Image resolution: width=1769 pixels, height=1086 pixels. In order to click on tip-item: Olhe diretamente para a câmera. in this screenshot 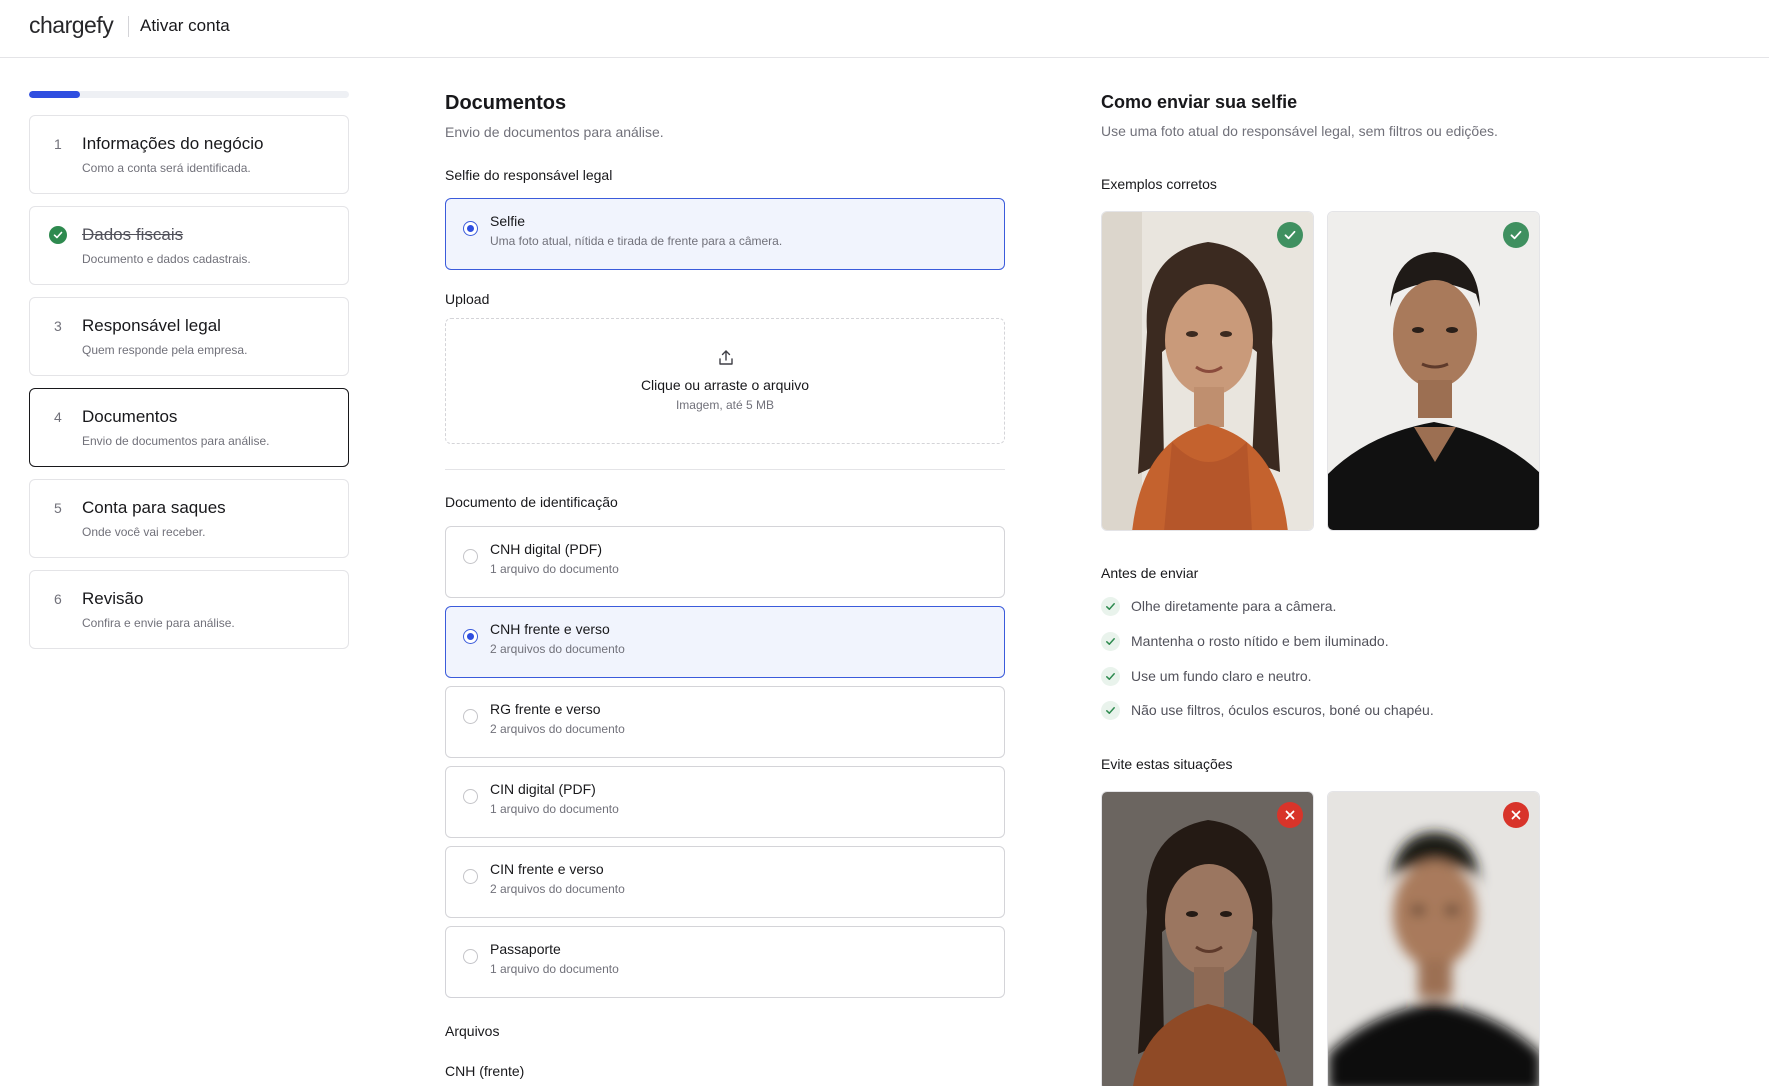, I will do `click(1218, 606)`.